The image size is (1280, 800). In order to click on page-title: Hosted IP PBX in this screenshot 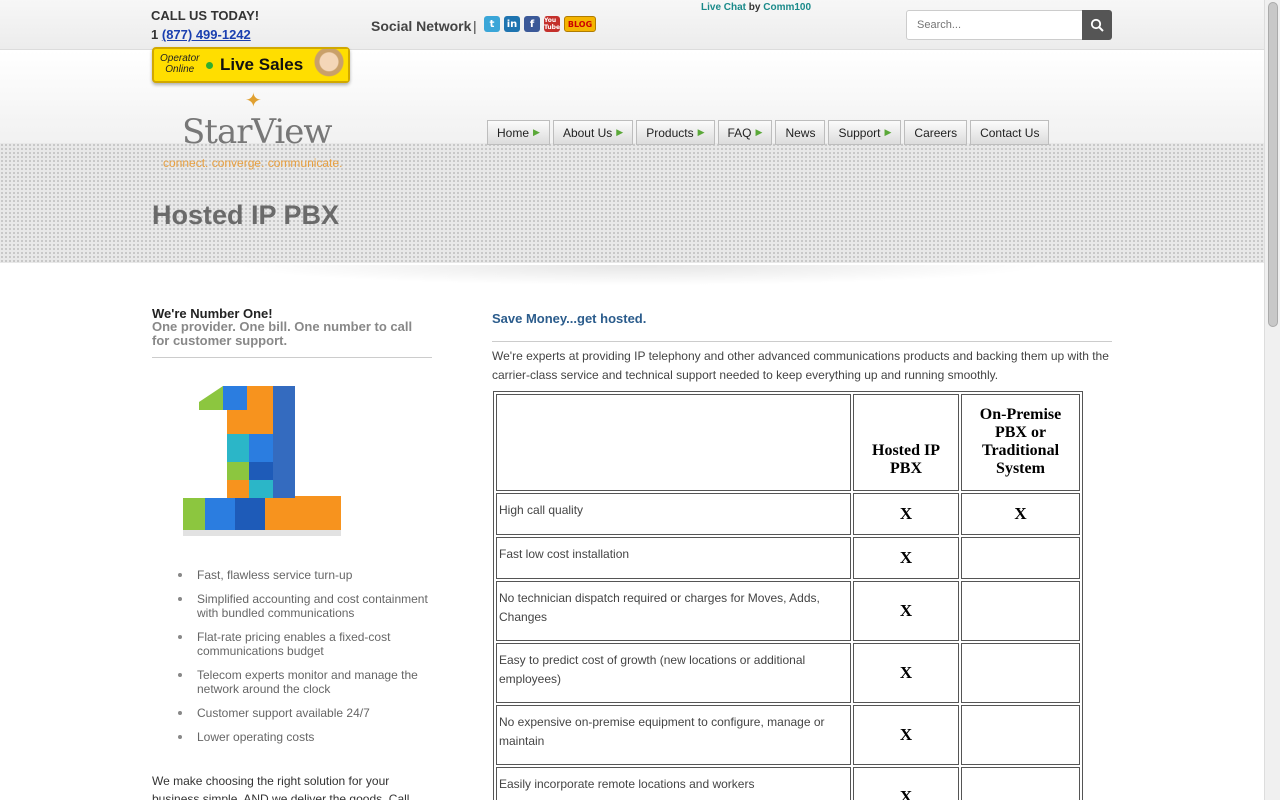, I will do `click(246, 215)`.